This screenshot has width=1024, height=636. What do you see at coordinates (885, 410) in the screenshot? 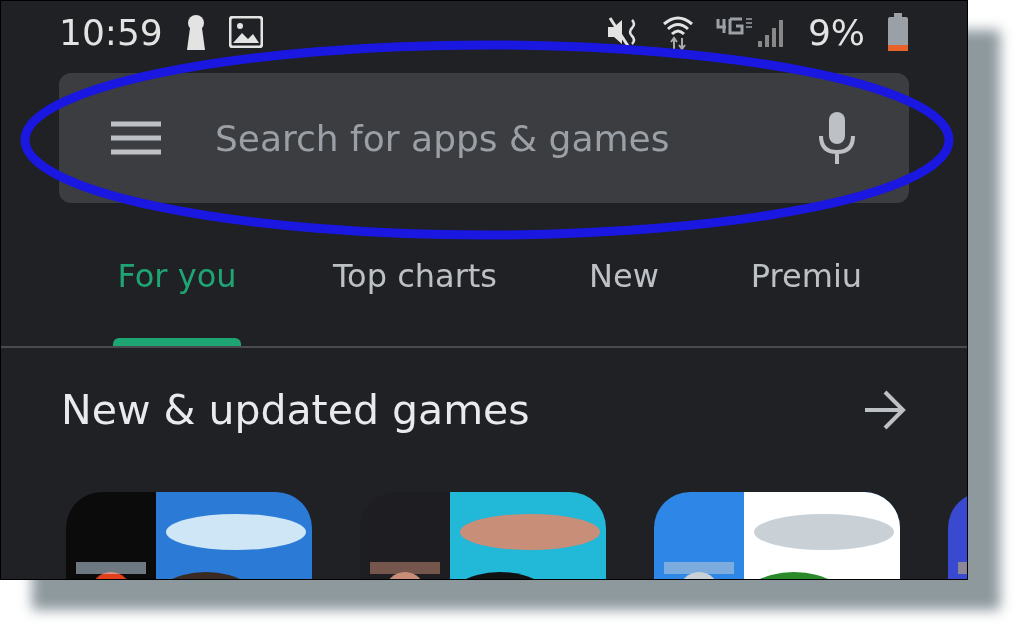
I see `arrow-right-icon` at bounding box center [885, 410].